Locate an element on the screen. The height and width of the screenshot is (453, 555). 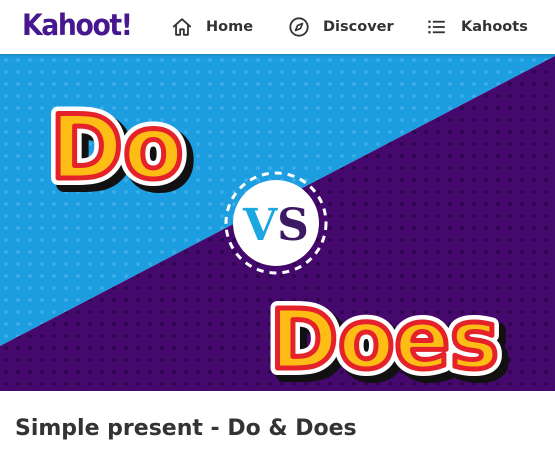
nav-home-label: Home is located at coordinates (230, 27).